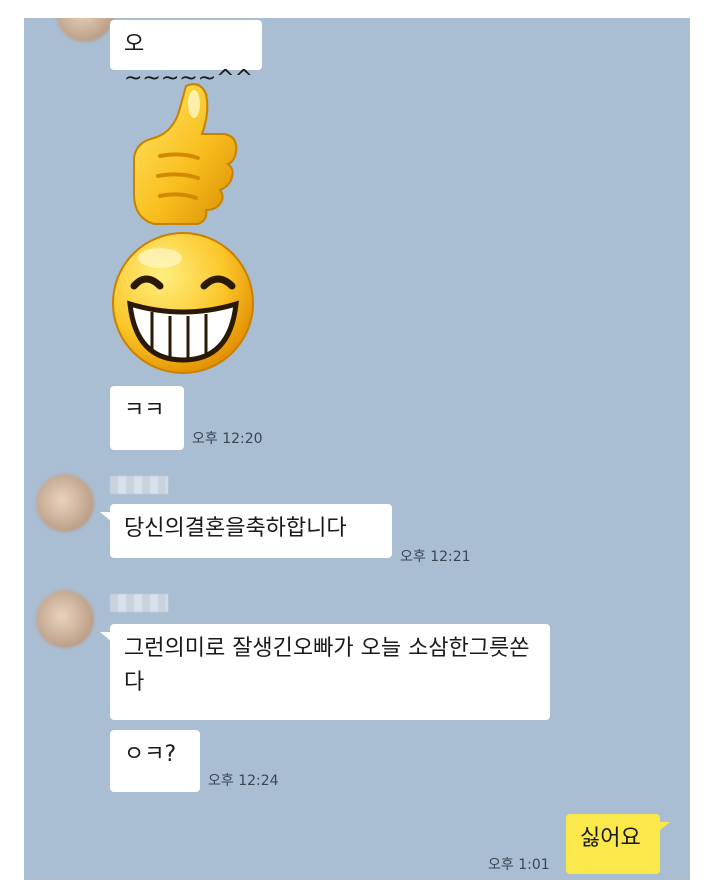  Describe the element at coordinates (183, 303) in the screenshot. I see `grinning-face-icon` at that location.